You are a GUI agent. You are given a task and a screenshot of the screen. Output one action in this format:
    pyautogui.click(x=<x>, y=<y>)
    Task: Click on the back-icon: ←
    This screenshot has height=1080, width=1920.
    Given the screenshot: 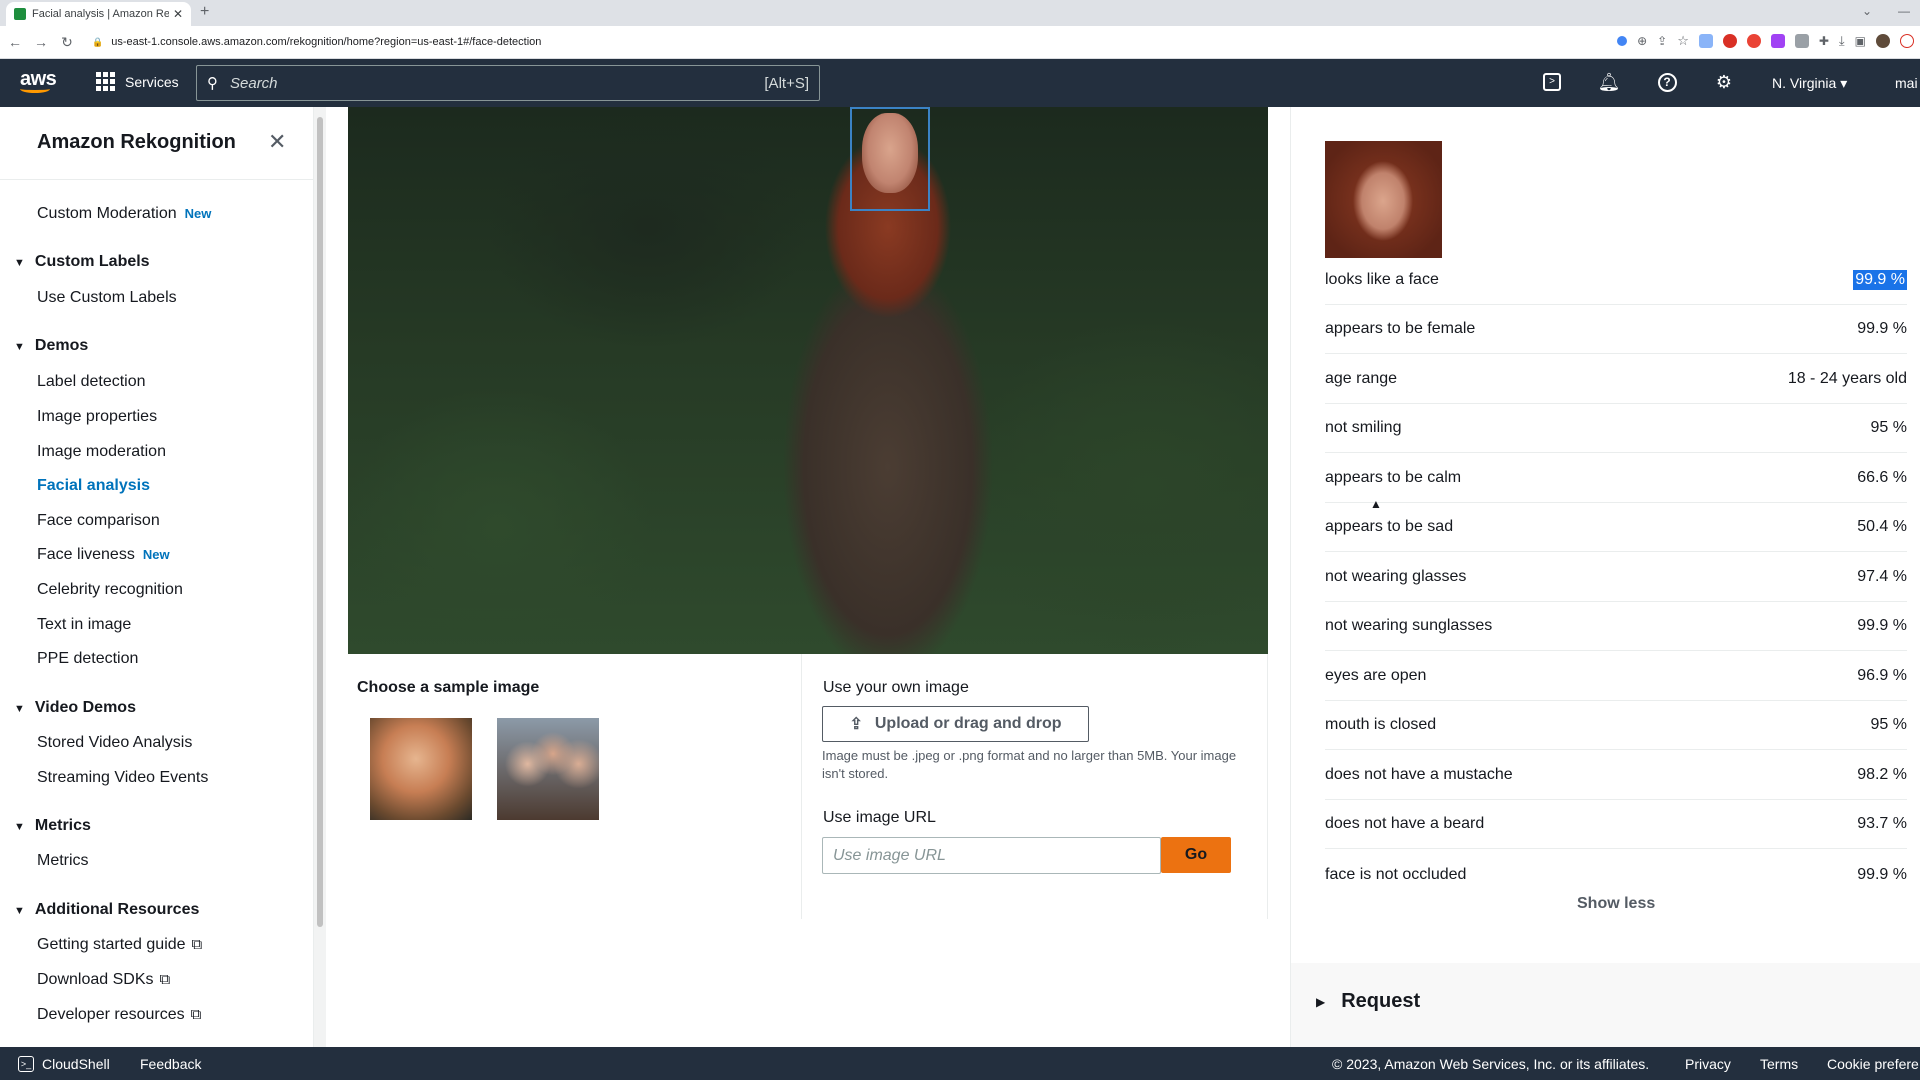 What is the action you would take?
    pyautogui.click(x=15, y=42)
    